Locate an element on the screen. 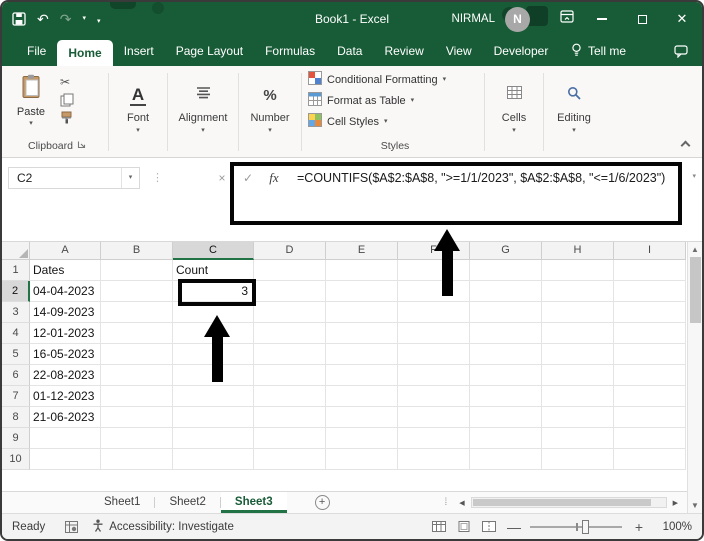 The height and width of the screenshot is (541, 704). cell-I8 is located at coordinates (650, 417).